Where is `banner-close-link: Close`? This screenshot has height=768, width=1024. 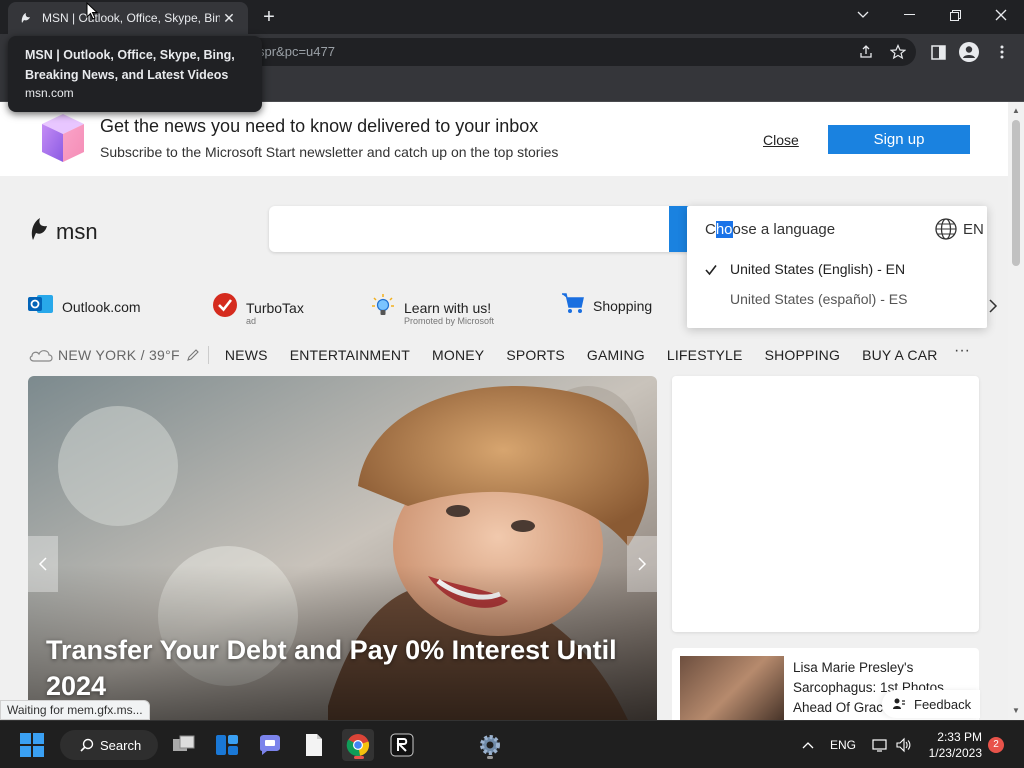
banner-close-link: Close is located at coordinates (781, 140).